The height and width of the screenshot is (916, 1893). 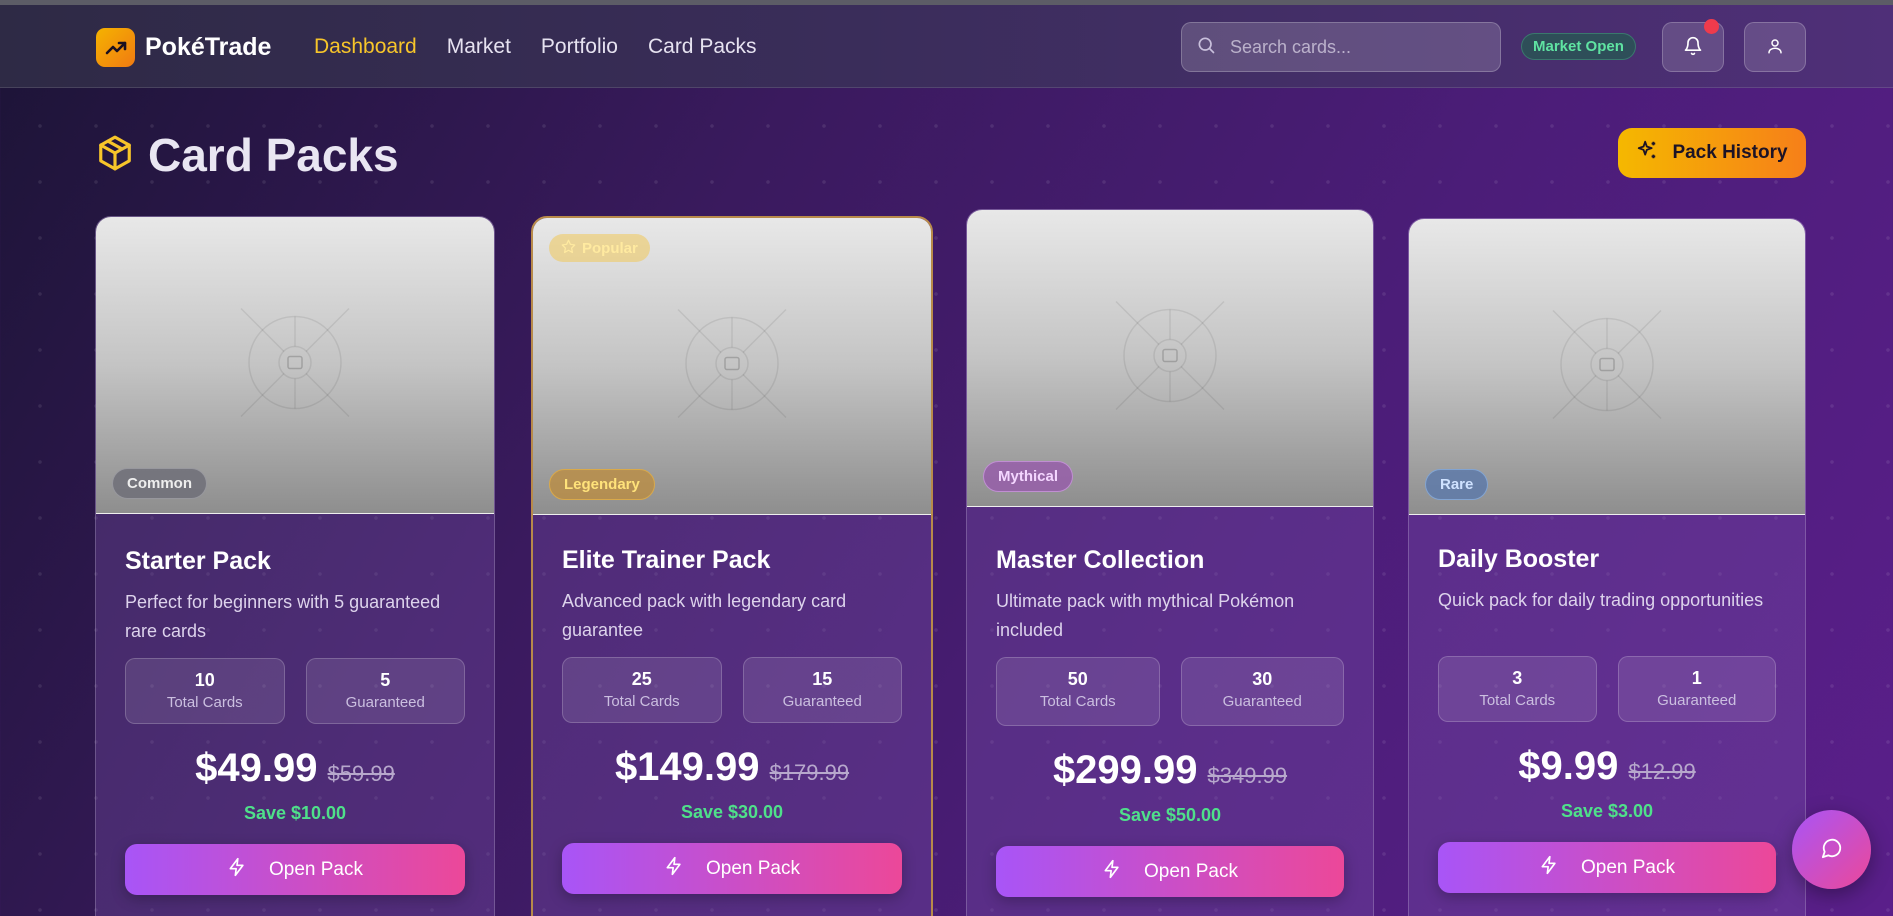 I want to click on pack-image: Mythical, so click(x=1170, y=358).